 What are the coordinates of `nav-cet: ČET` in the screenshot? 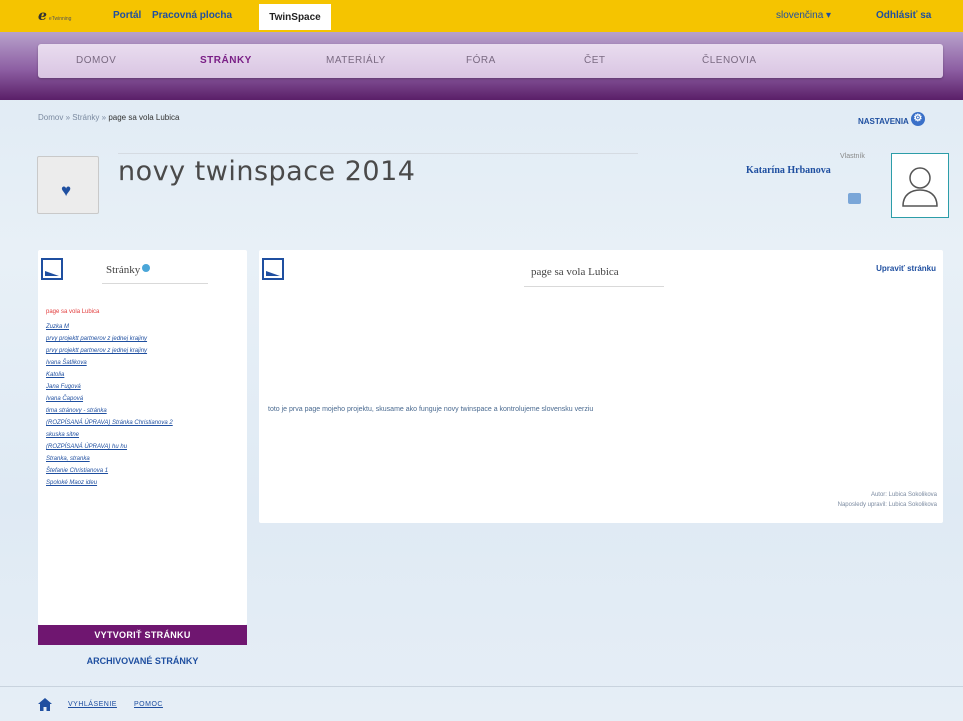 It's located at (595, 60).